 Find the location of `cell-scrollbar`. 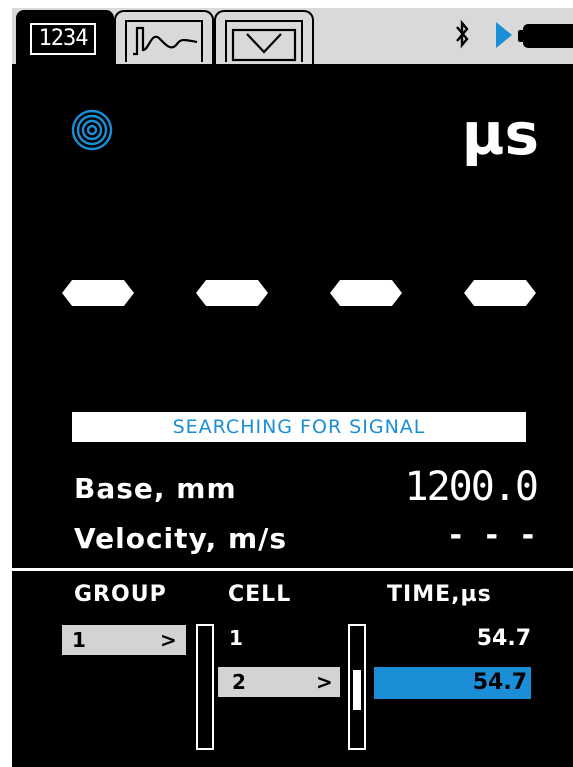

cell-scrollbar is located at coordinates (357, 687).